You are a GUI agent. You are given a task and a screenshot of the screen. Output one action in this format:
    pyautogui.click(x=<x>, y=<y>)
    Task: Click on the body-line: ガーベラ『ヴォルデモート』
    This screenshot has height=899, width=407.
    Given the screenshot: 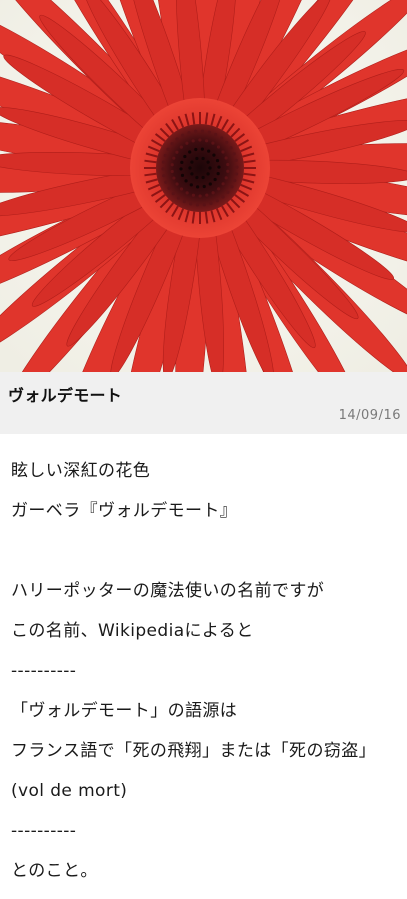 What is the action you would take?
    pyautogui.click(x=124, y=511)
    